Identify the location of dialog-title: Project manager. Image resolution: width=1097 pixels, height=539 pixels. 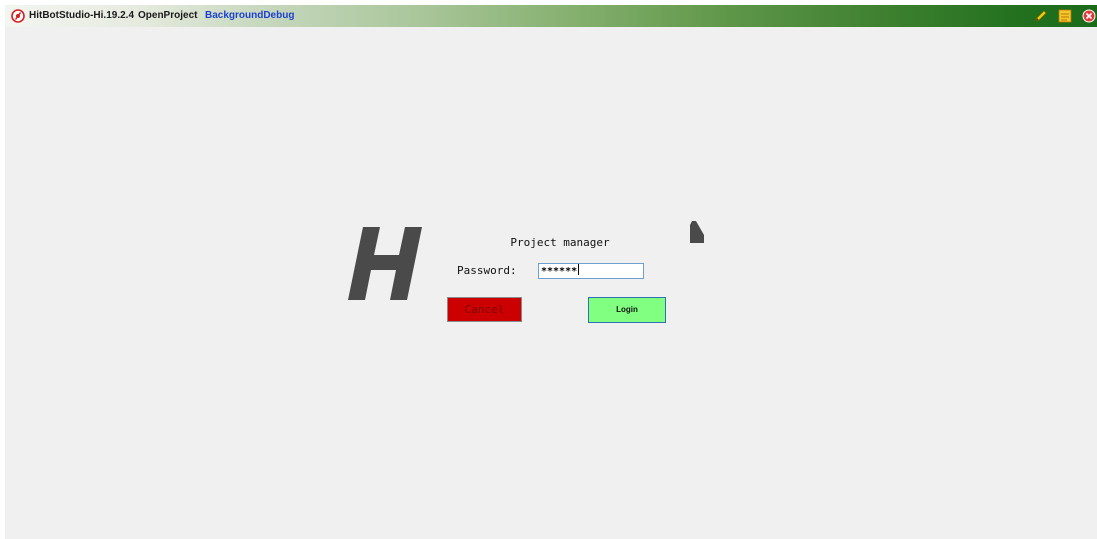
(560, 242).